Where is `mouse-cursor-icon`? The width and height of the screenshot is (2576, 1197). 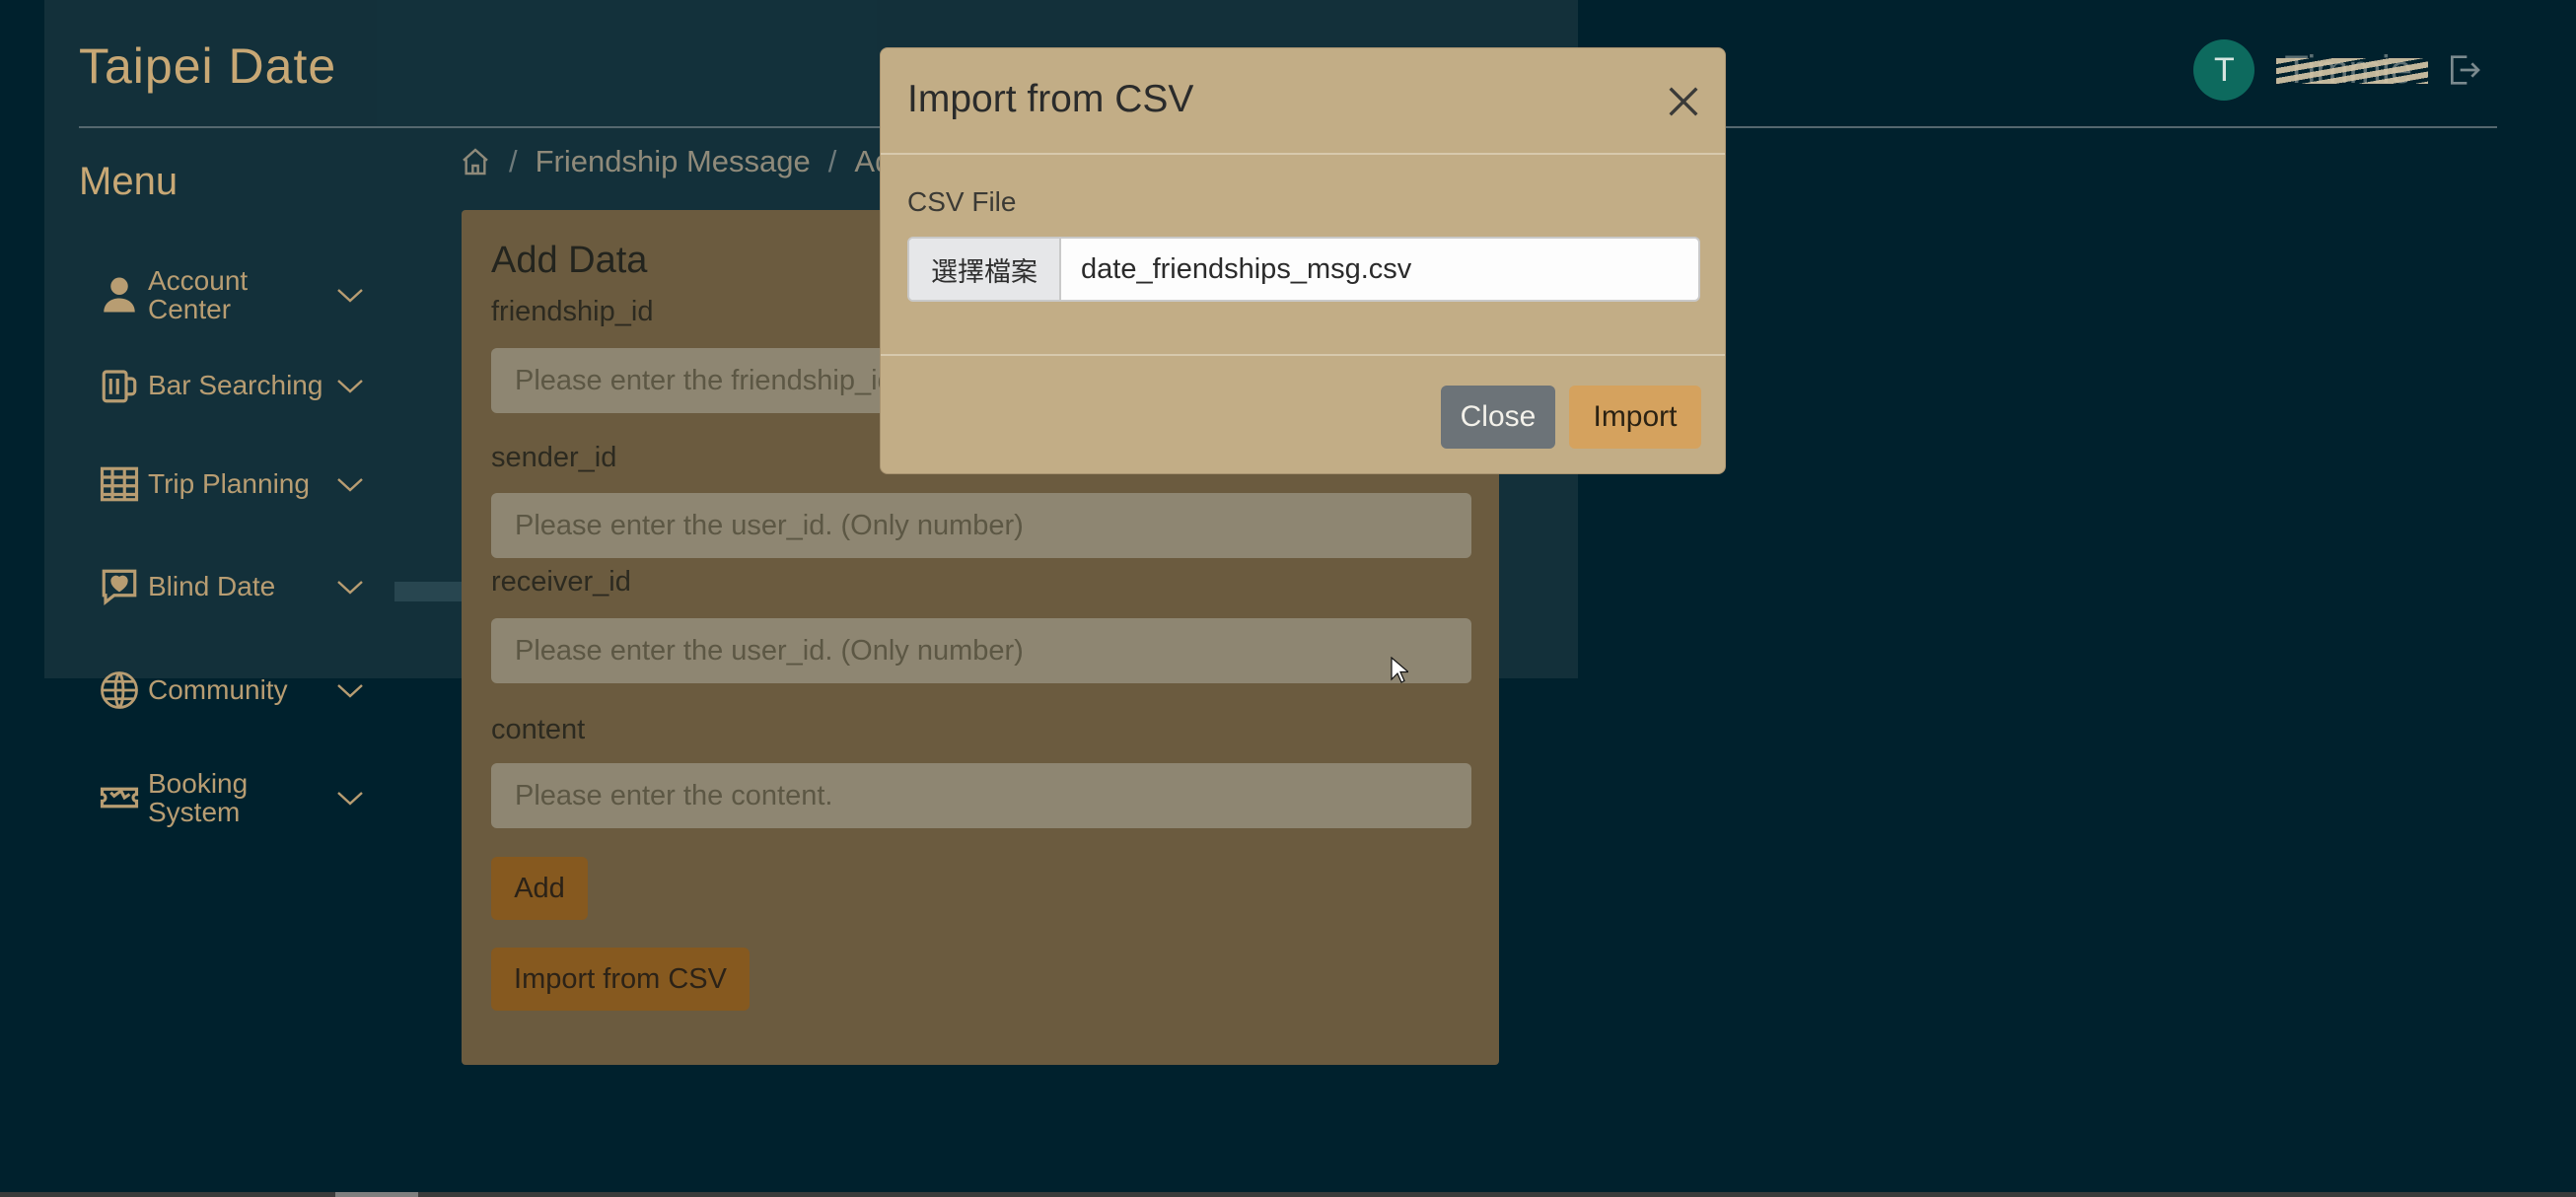 mouse-cursor-icon is located at coordinates (1399, 670).